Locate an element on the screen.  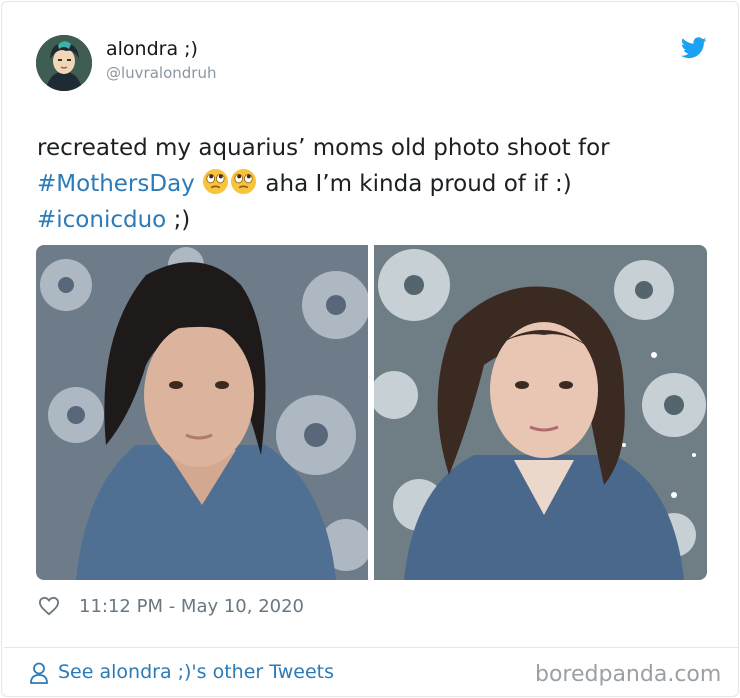
tweet-line-2-text: aha I’m kinda proud of if :) is located at coordinates (418, 184).